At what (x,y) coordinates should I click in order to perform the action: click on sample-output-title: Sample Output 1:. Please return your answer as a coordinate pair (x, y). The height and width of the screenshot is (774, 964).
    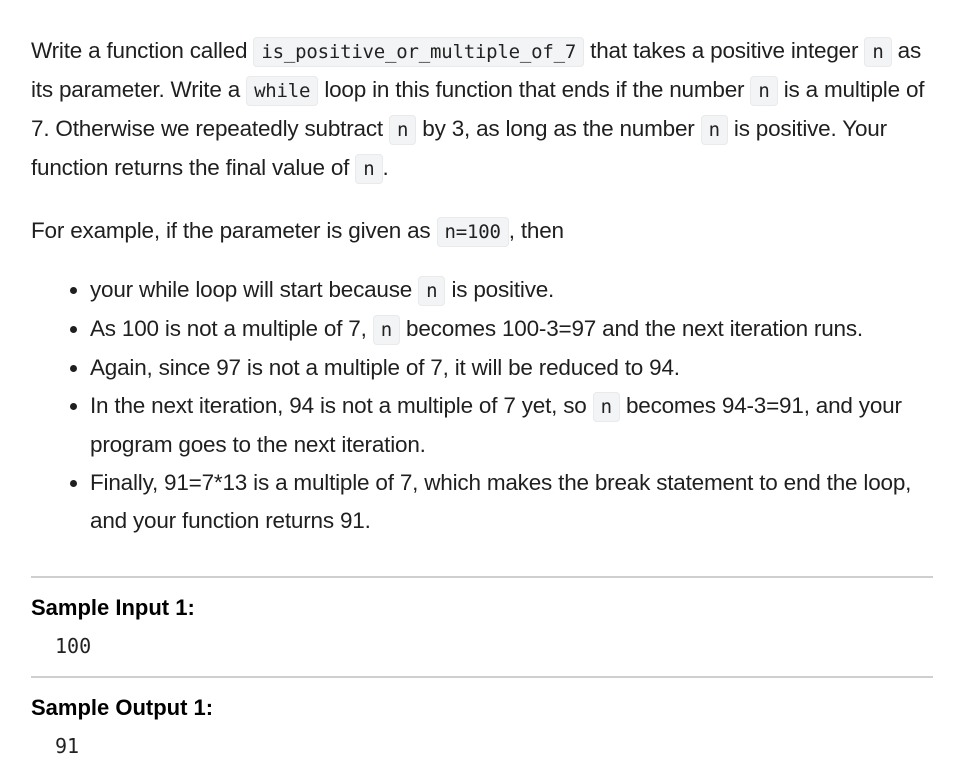
    Looking at the image, I should click on (122, 707).